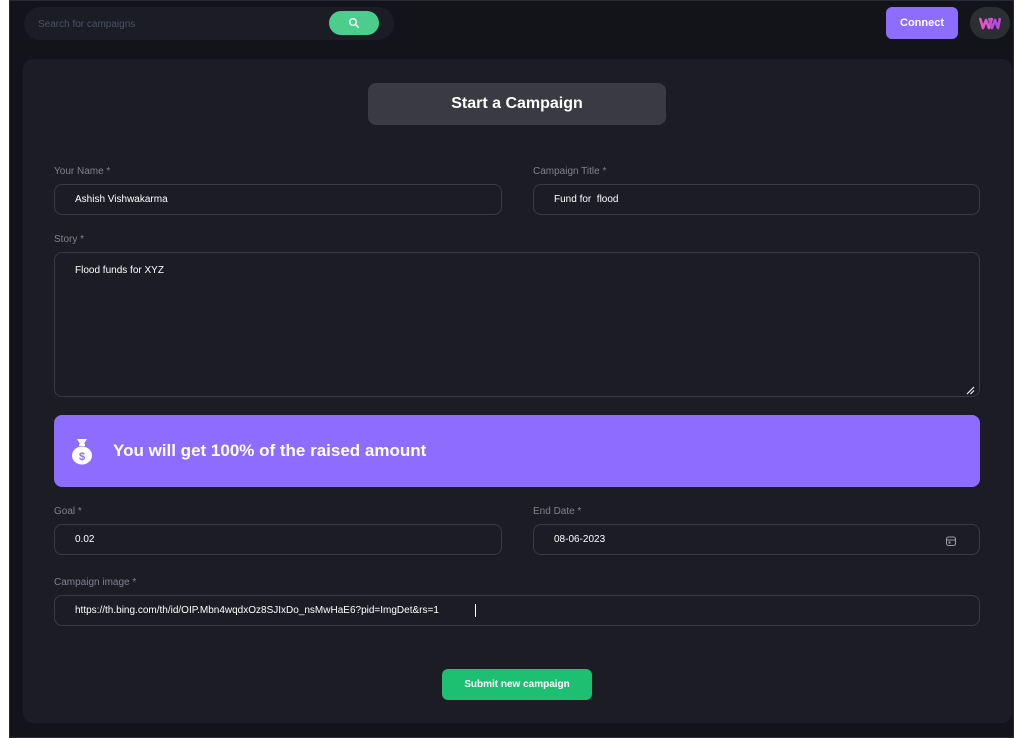 The height and width of the screenshot is (738, 1023). I want to click on money-bag-icon: $, so click(82, 452).